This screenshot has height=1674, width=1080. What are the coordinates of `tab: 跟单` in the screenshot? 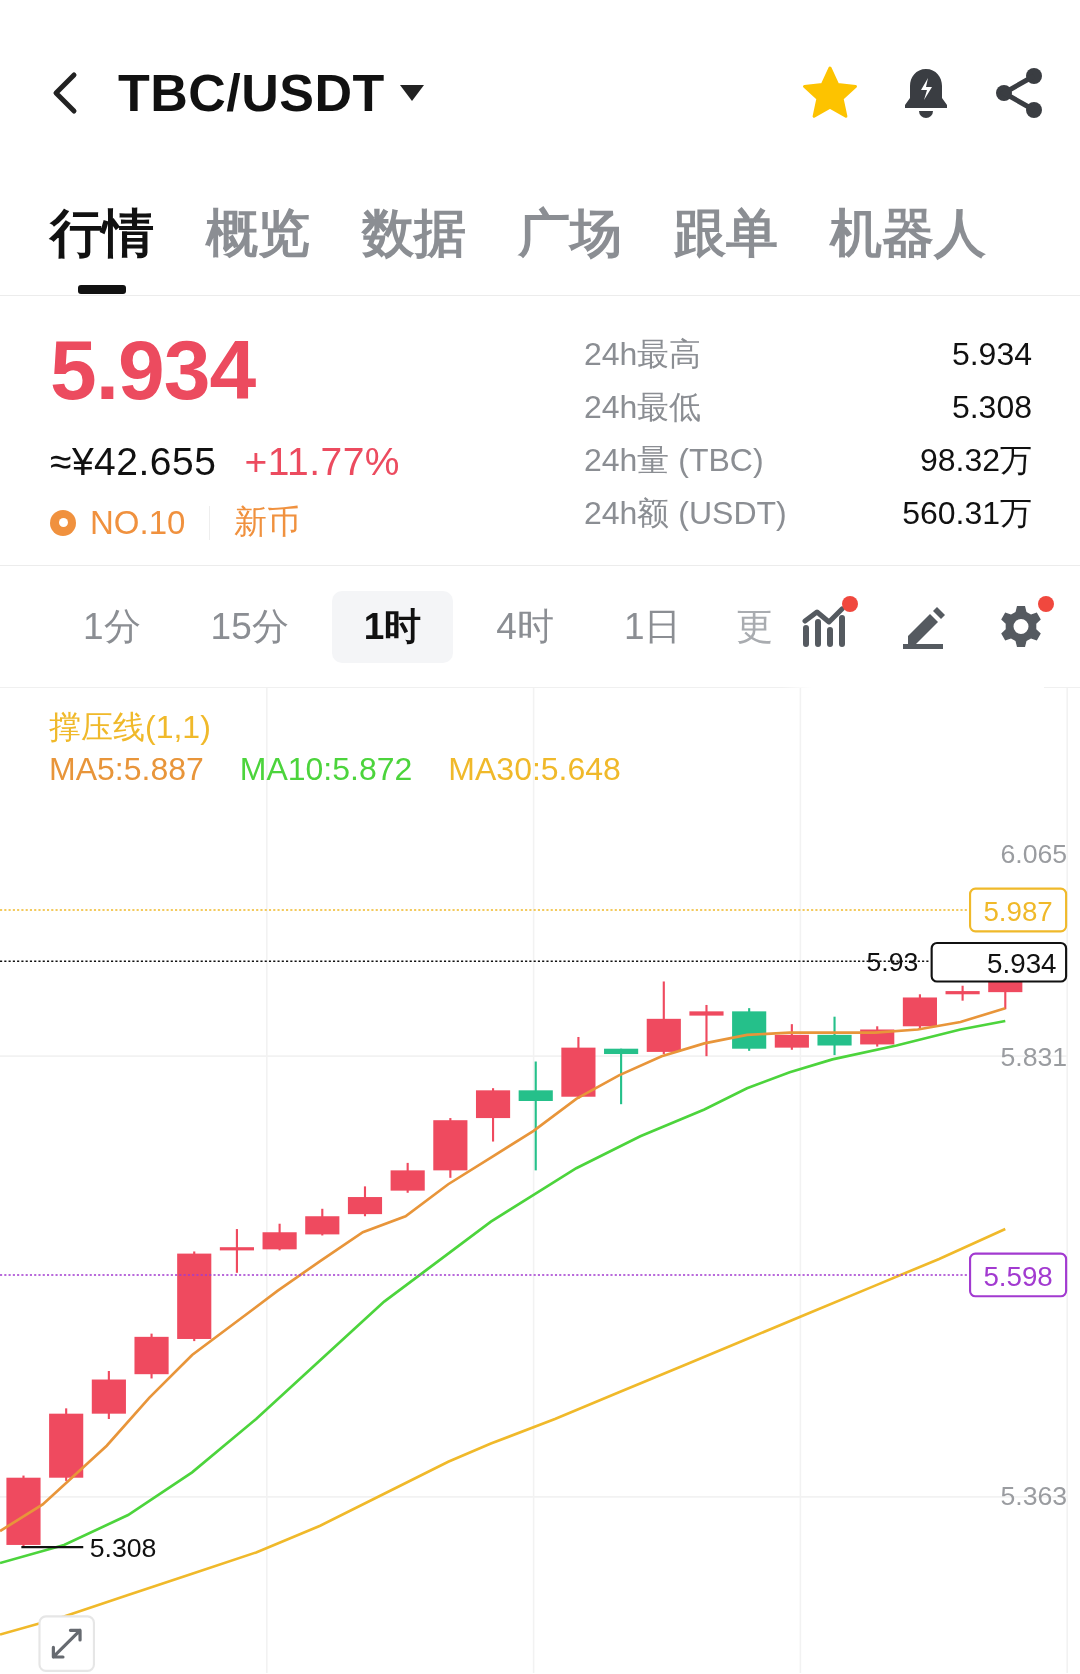 It's located at (726, 247).